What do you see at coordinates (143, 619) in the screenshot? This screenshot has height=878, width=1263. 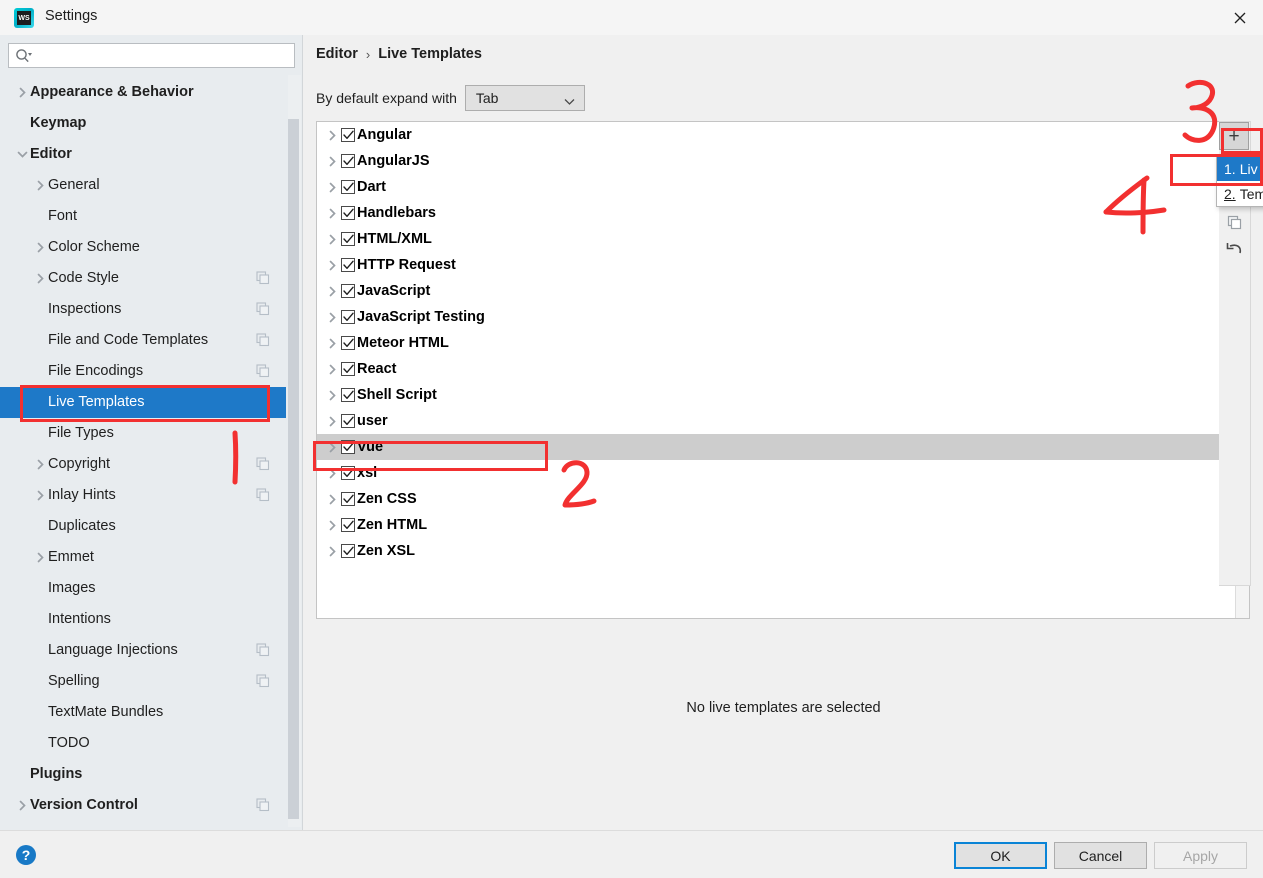 I see `sidebar-item-intentions: Intentions` at bounding box center [143, 619].